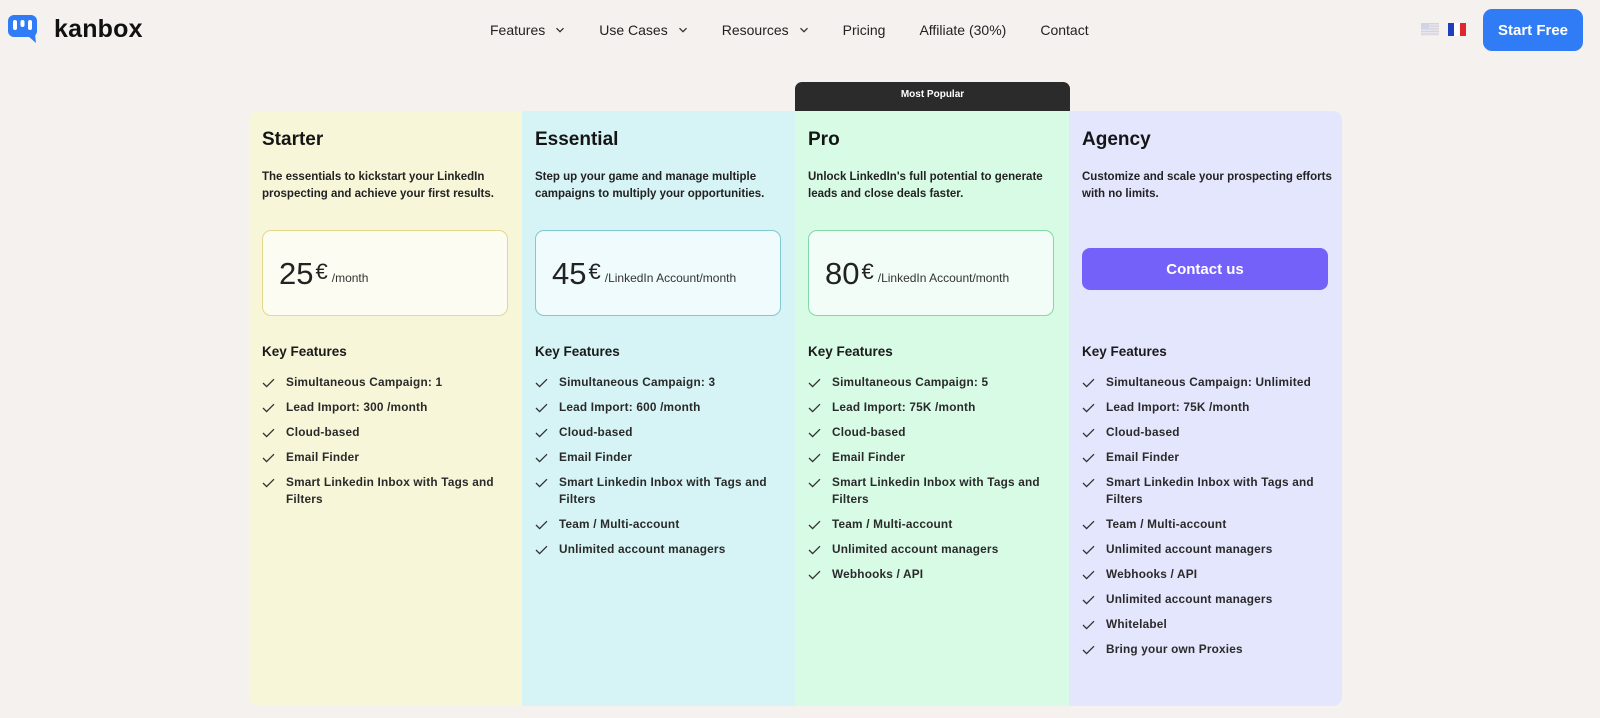 This screenshot has width=1600, height=718. What do you see at coordinates (1136, 624) in the screenshot?
I see `feature-text: Whitelabel` at bounding box center [1136, 624].